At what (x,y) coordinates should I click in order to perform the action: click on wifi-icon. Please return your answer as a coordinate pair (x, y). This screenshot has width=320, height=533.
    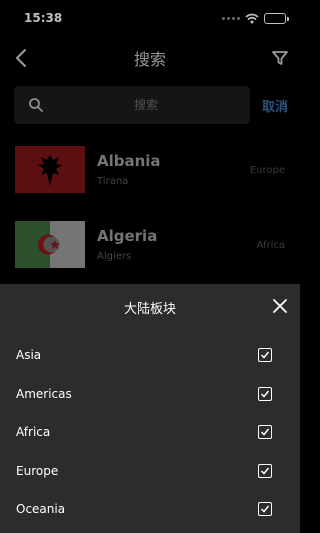
    Looking at the image, I should click on (252, 18).